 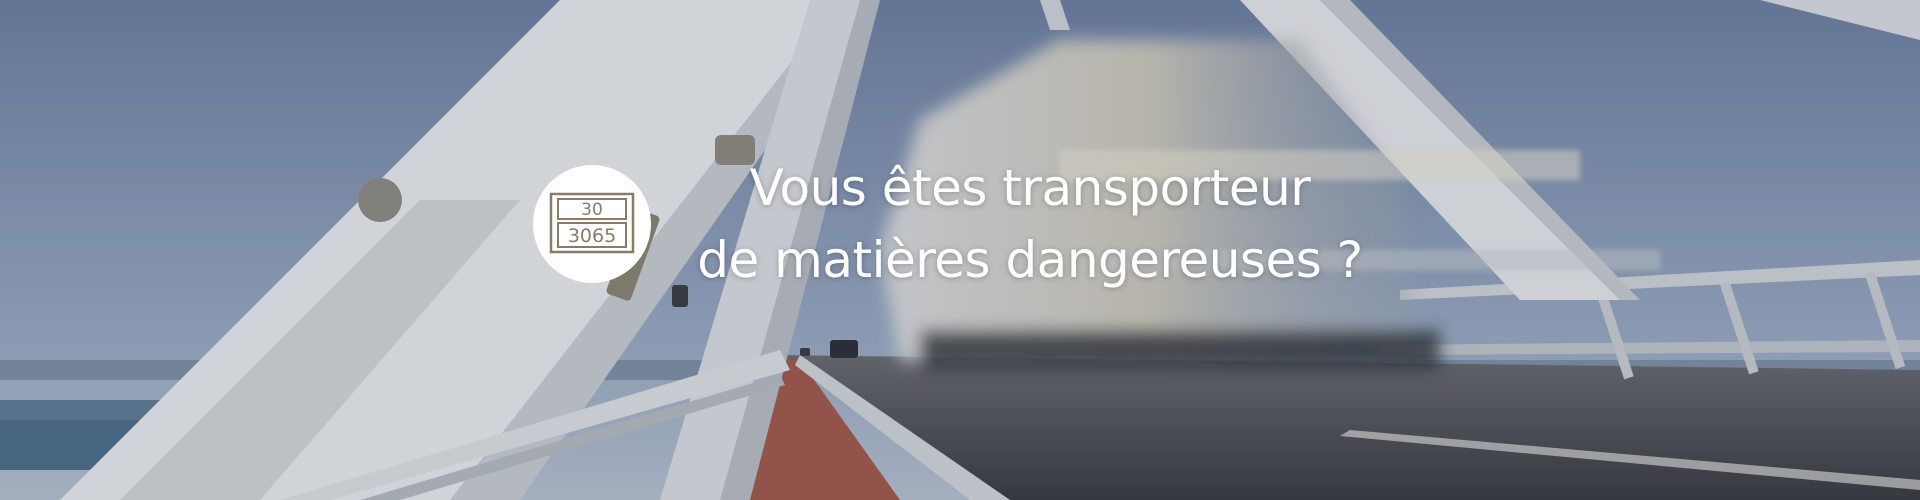 What do you see at coordinates (592, 210) in the screenshot?
I see `hazard-number-text: 30` at bounding box center [592, 210].